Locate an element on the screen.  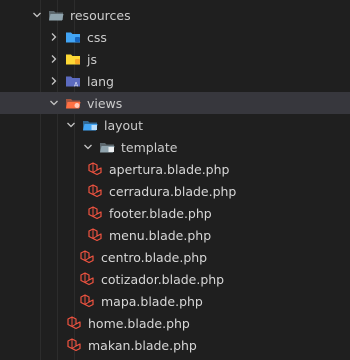
tree-row-label: makan.blade.php is located at coordinates (142, 345).